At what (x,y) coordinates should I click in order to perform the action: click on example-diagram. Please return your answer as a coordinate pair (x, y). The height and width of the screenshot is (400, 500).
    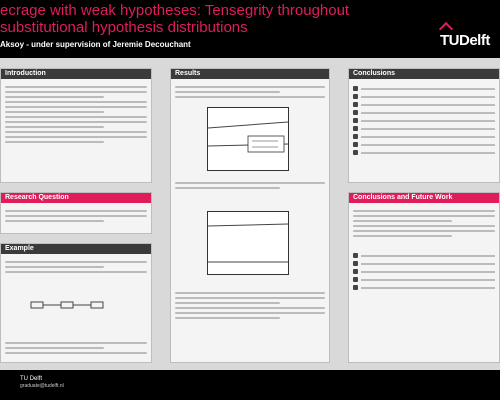
    Looking at the image, I should click on (67, 305).